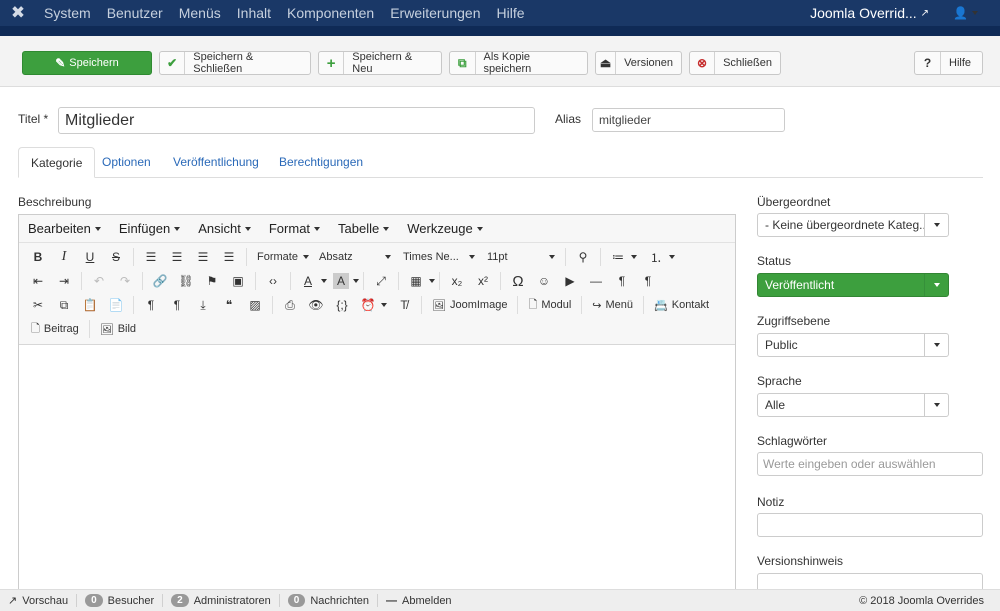 This screenshot has width=1000, height=611. Describe the element at coordinates (235, 63) in the screenshot. I see `save-close-button: ✔ Speichern & Schließen` at that location.